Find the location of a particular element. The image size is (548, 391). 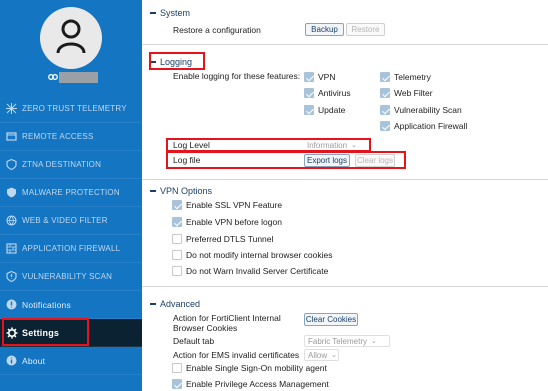

user-icon is located at coordinates (71, 36).